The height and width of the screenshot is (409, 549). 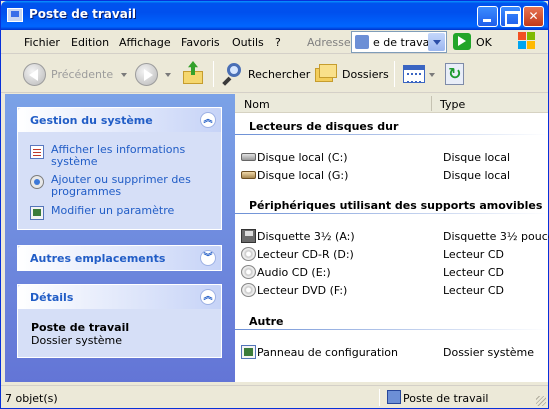 What do you see at coordinates (510, 16) in the screenshot?
I see `maximize-button` at bounding box center [510, 16].